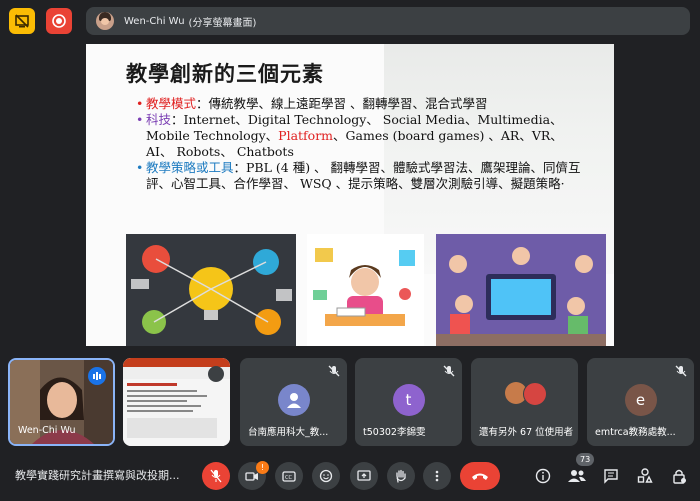 The width and height of the screenshot is (700, 501). I want to click on activities-button, so click(645, 476).